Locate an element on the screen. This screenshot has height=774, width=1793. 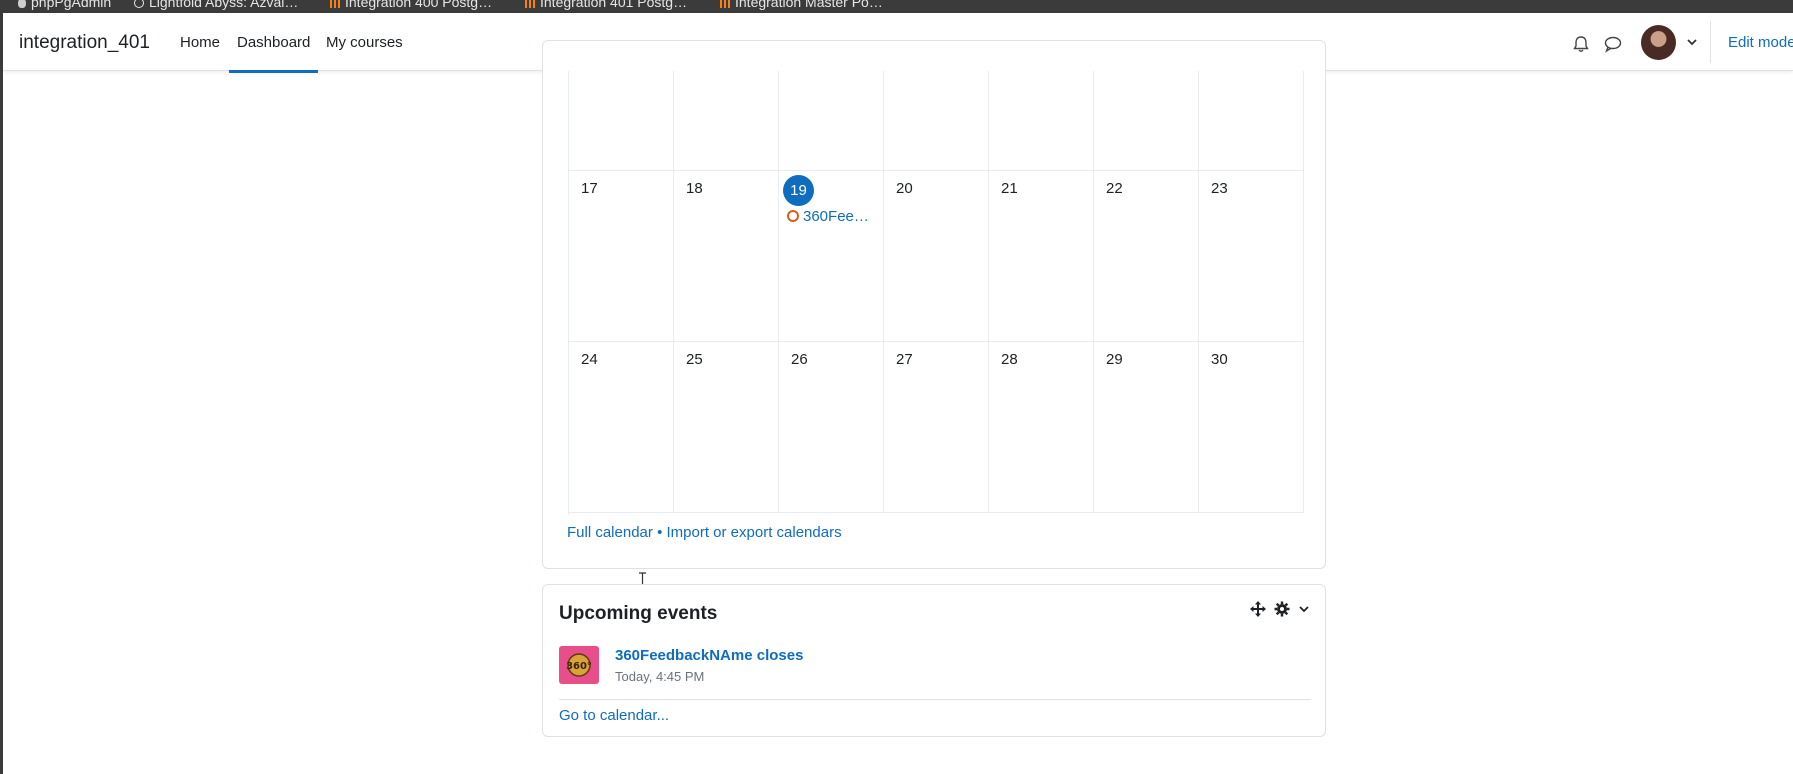
day-number: 29 is located at coordinates (1114, 360).